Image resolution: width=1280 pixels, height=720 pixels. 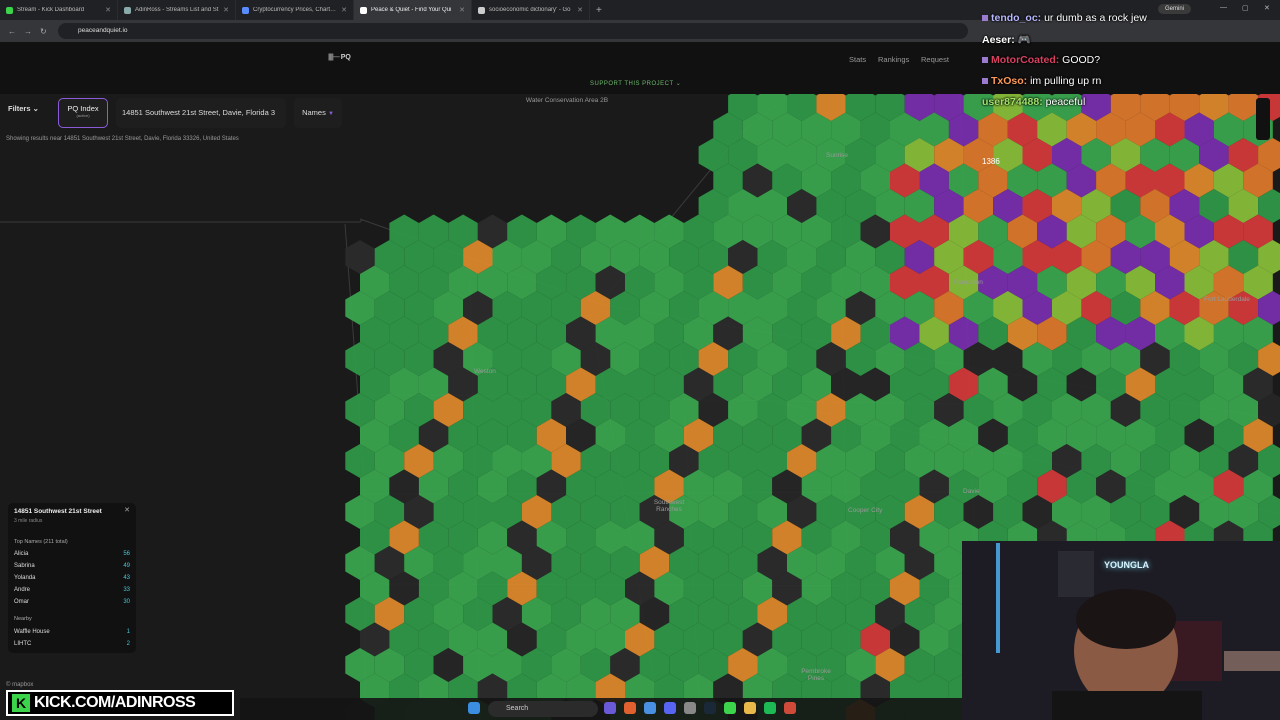 I want to click on nav-stats: Stats, so click(x=857, y=59).